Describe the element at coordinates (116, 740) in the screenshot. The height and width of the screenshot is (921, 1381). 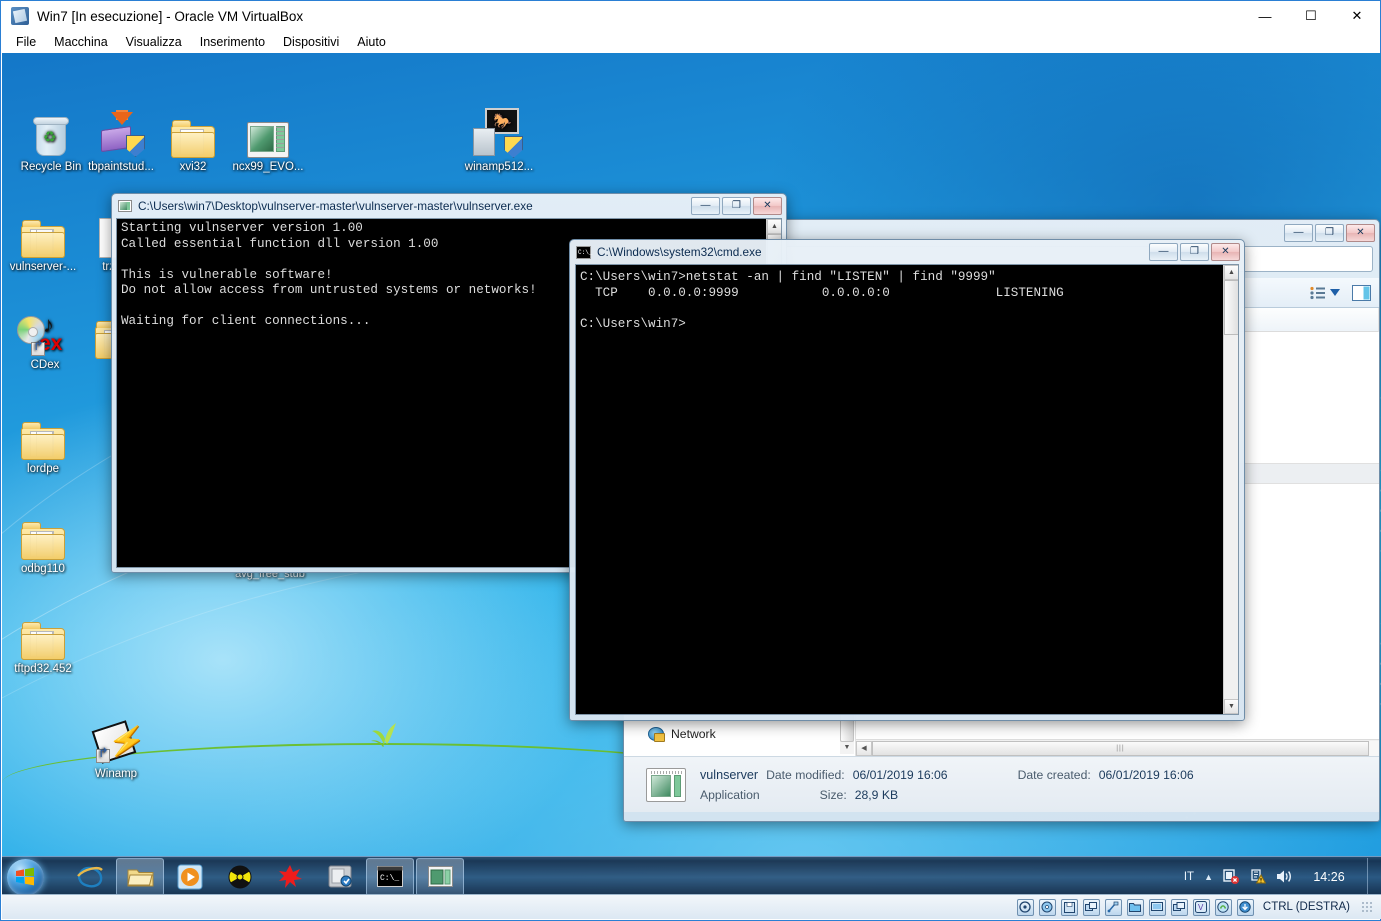
I see `winamp-icon: ⚡` at that location.